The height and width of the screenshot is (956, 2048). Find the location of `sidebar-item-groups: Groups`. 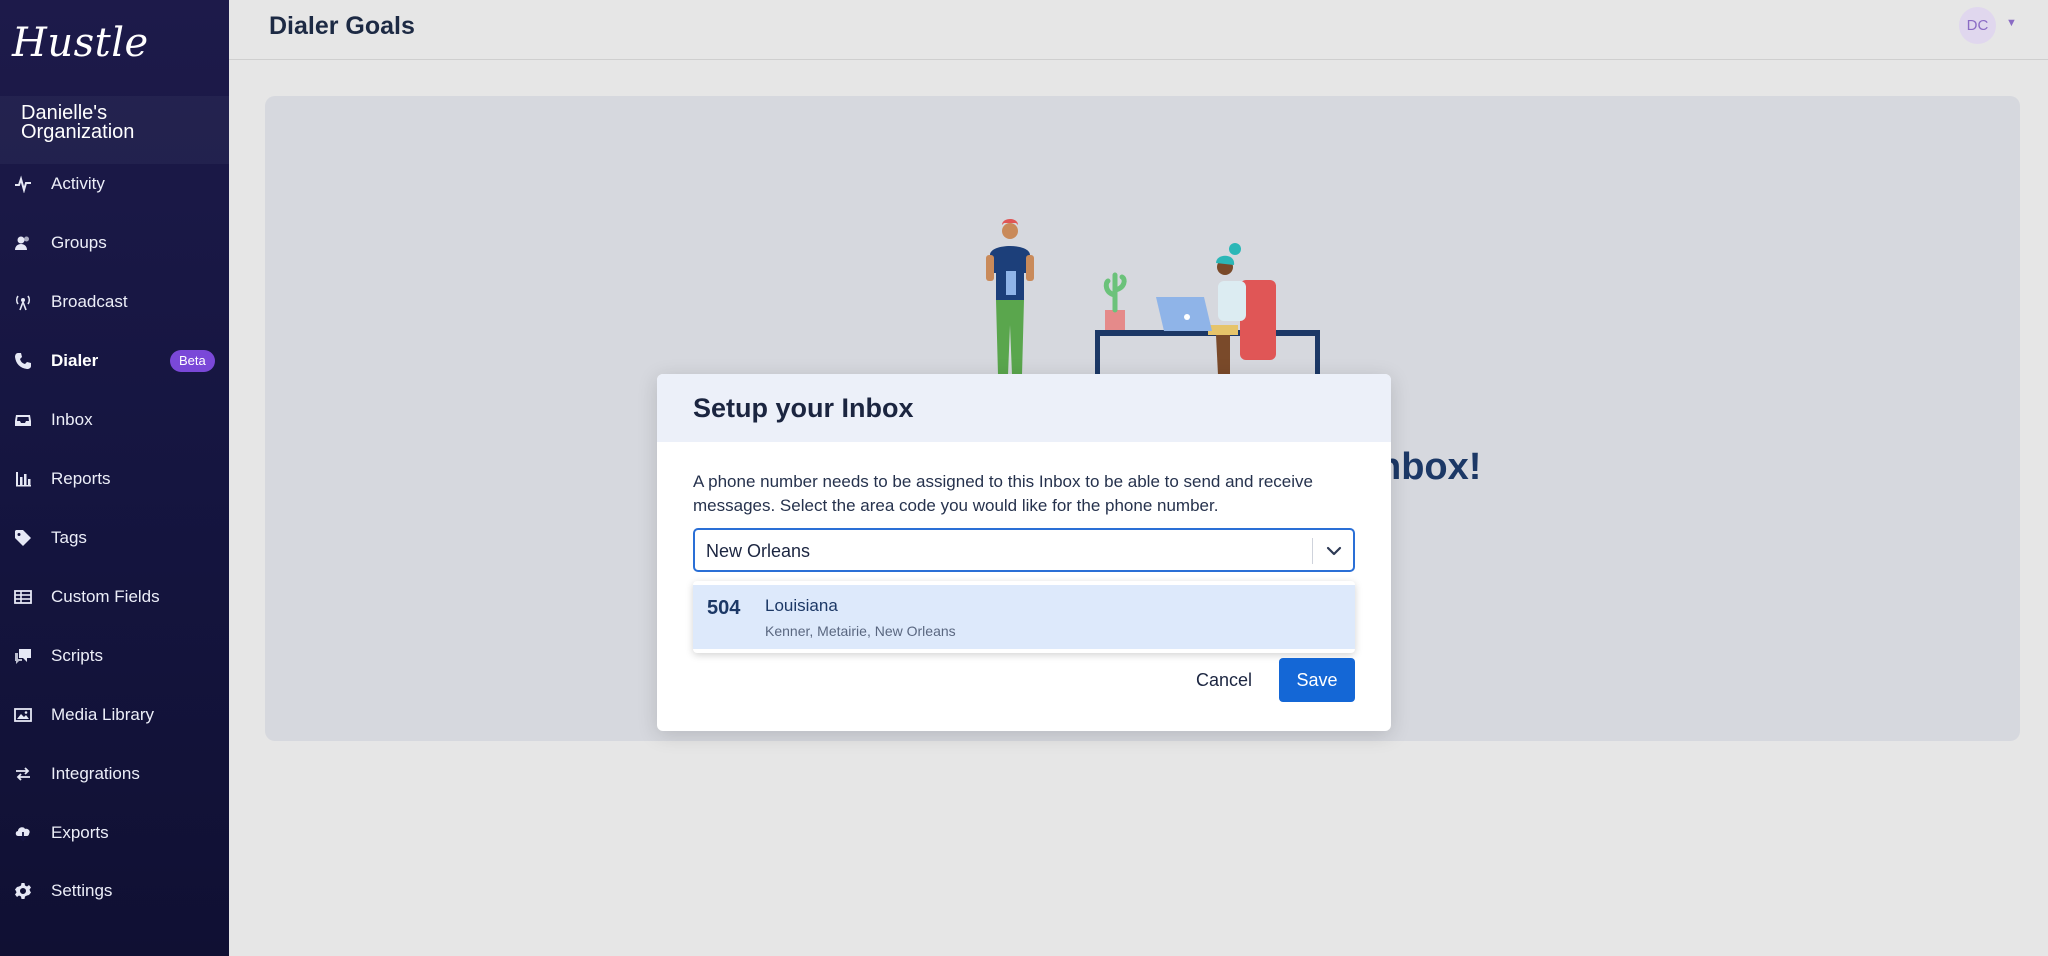

sidebar-item-groups: Groups is located at coordinates (114, 243).